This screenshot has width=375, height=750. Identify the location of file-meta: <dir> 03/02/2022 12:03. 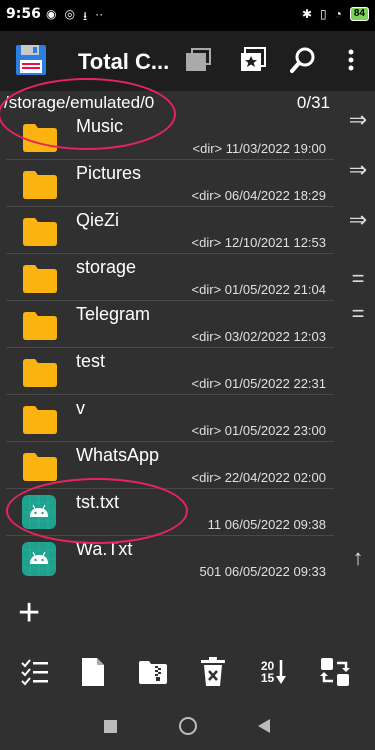
(258, 336).